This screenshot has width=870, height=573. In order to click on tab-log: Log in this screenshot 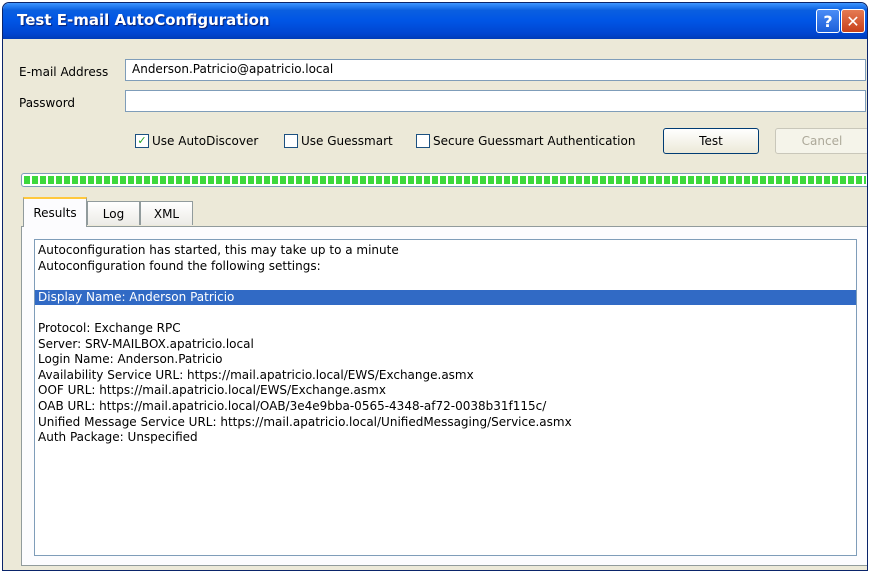, I will do `click(113, 213)`.